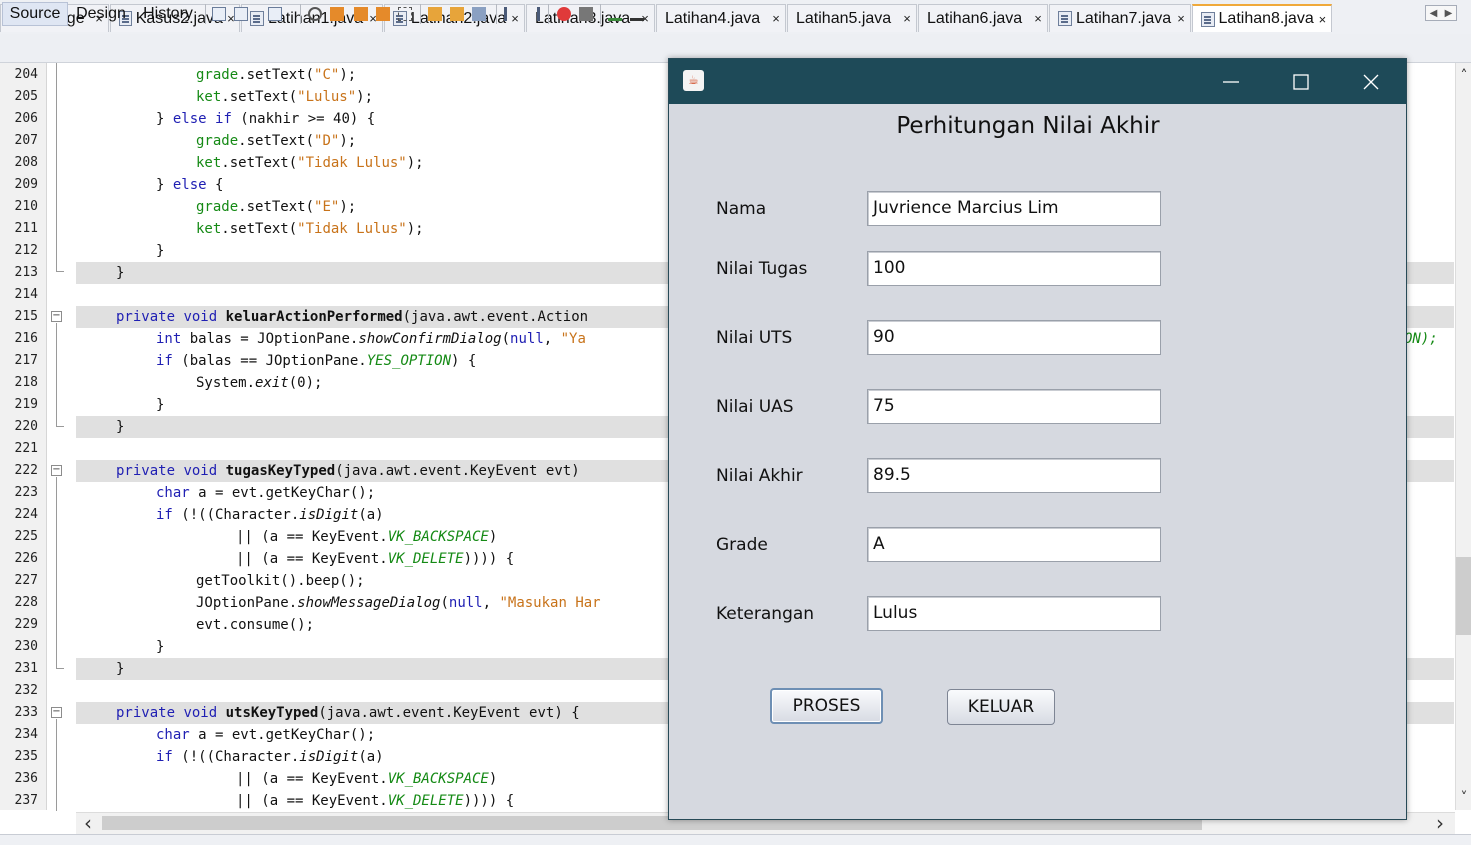  I want to click on editor-tab: Latihan6.java ×, so click(983, 18).